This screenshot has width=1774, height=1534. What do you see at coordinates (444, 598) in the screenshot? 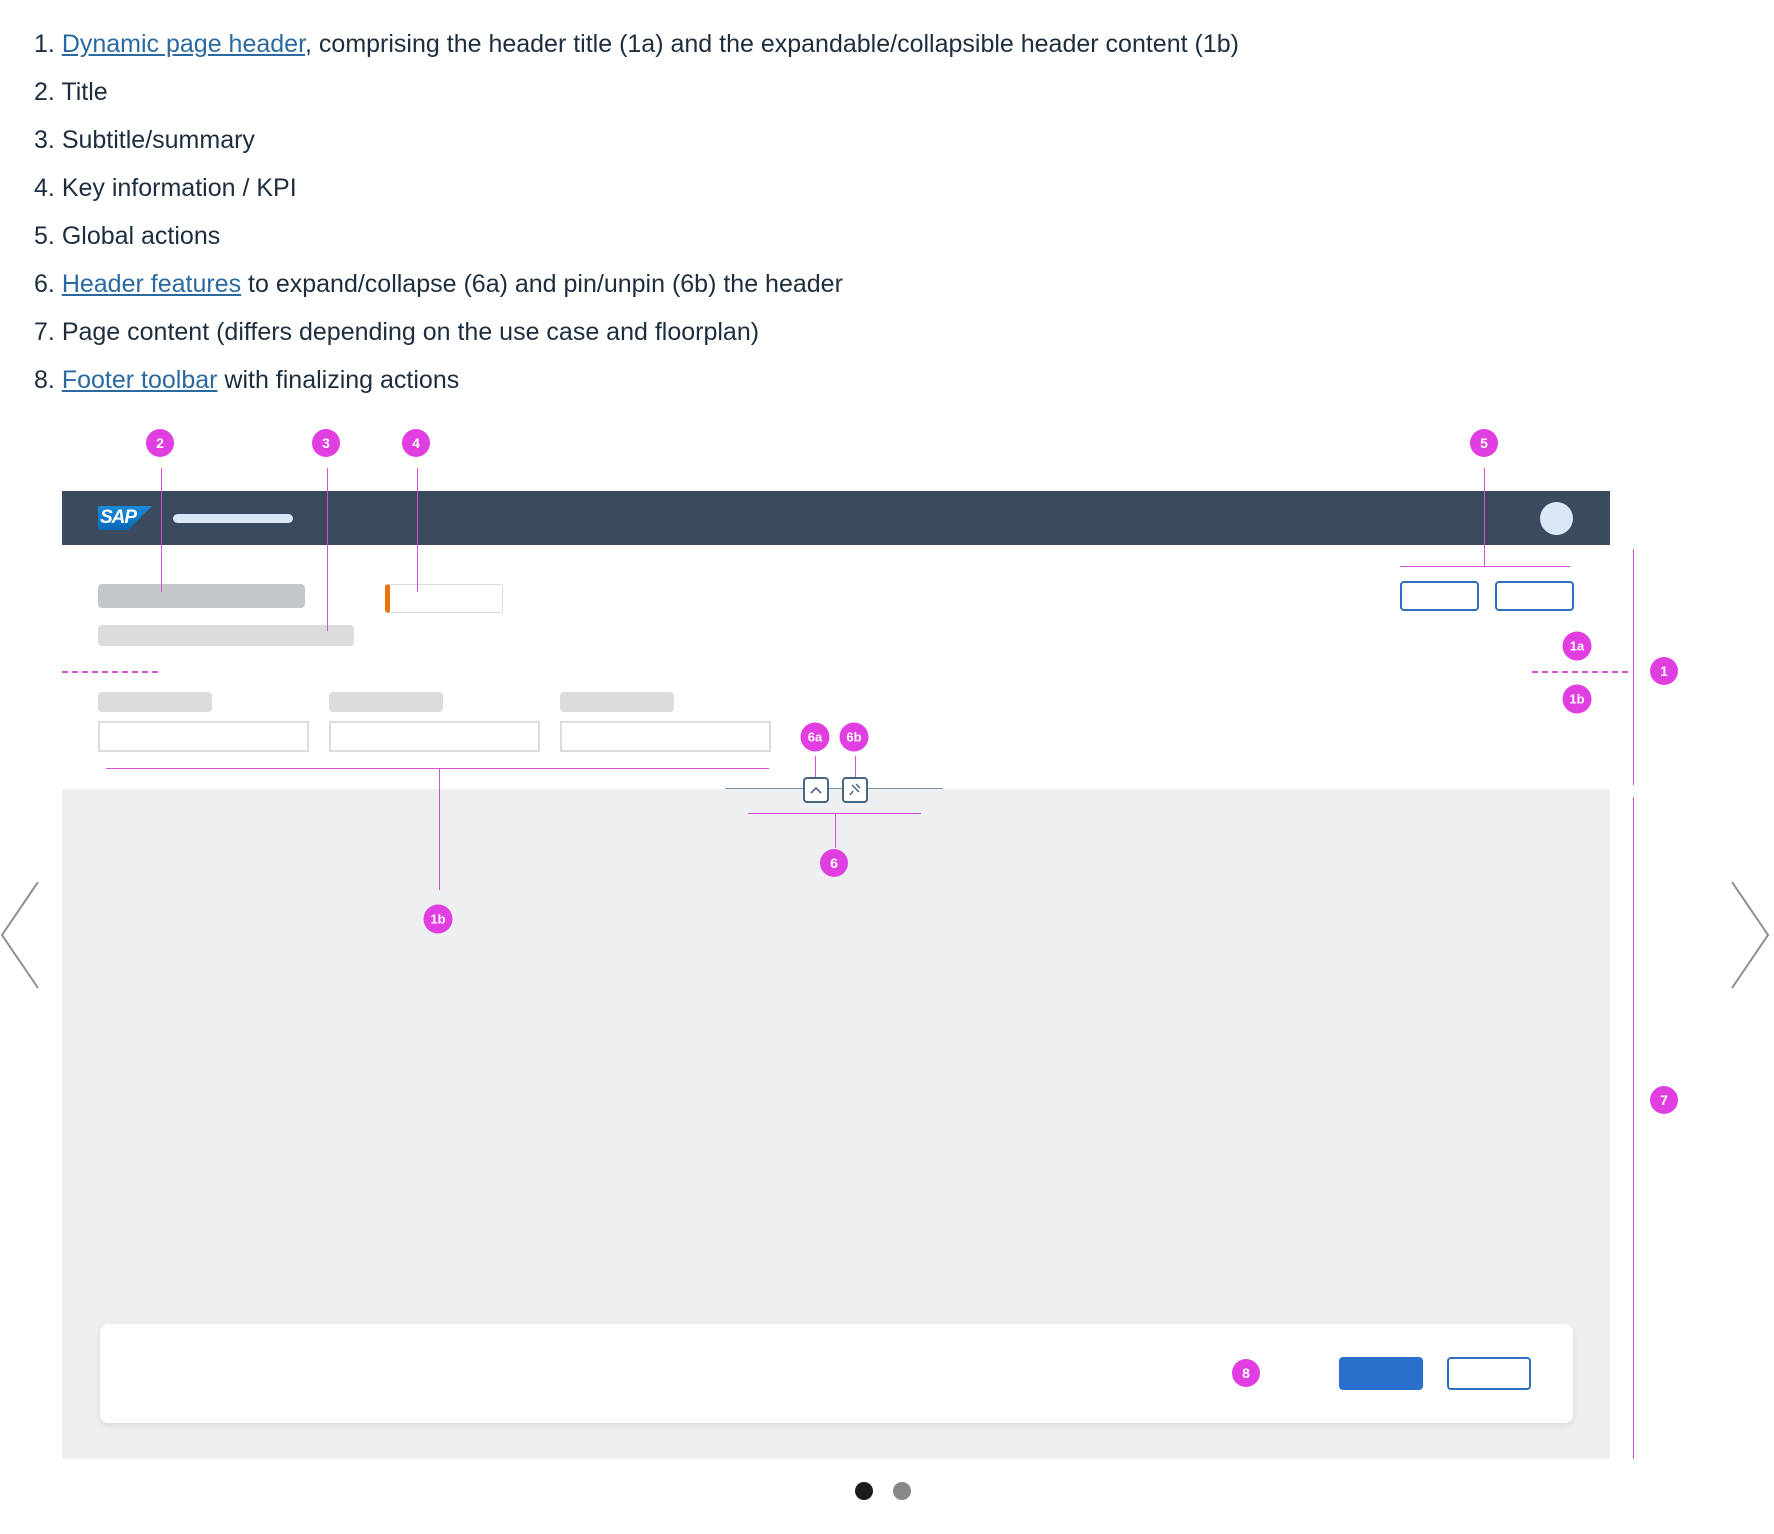
I see `kpi-placeholder` at bounding box center [444, 598].